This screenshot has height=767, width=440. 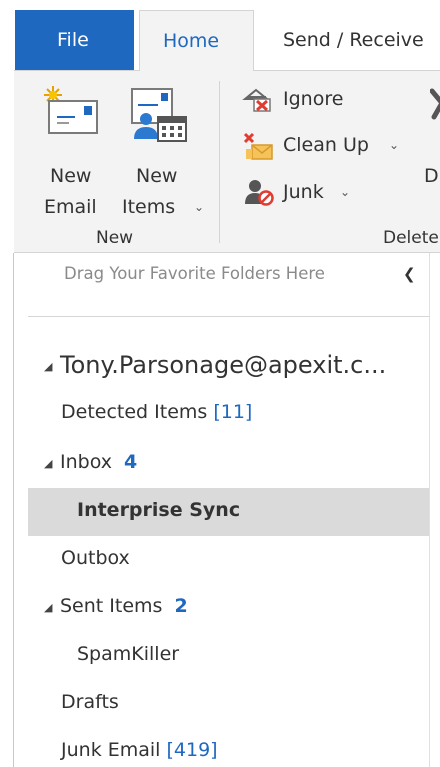 What do you see at coordinates (228, 656) in the screenshot?
I see `folder-spamkiller: SpamKiller` at bounding box center [228, 656].